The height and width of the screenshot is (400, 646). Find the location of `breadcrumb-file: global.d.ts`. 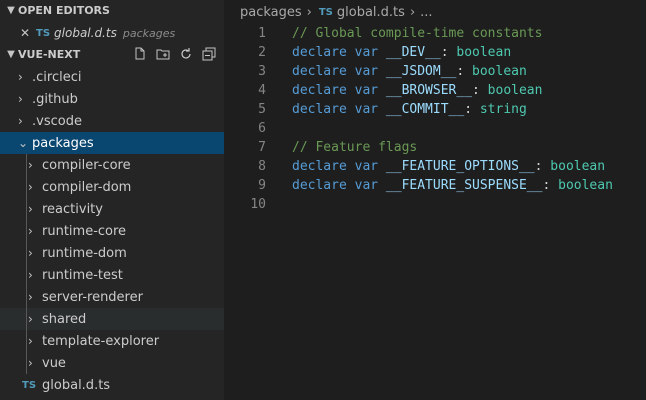

breadcrumb-file: global.d.ts is located at coordinates (371, 12).